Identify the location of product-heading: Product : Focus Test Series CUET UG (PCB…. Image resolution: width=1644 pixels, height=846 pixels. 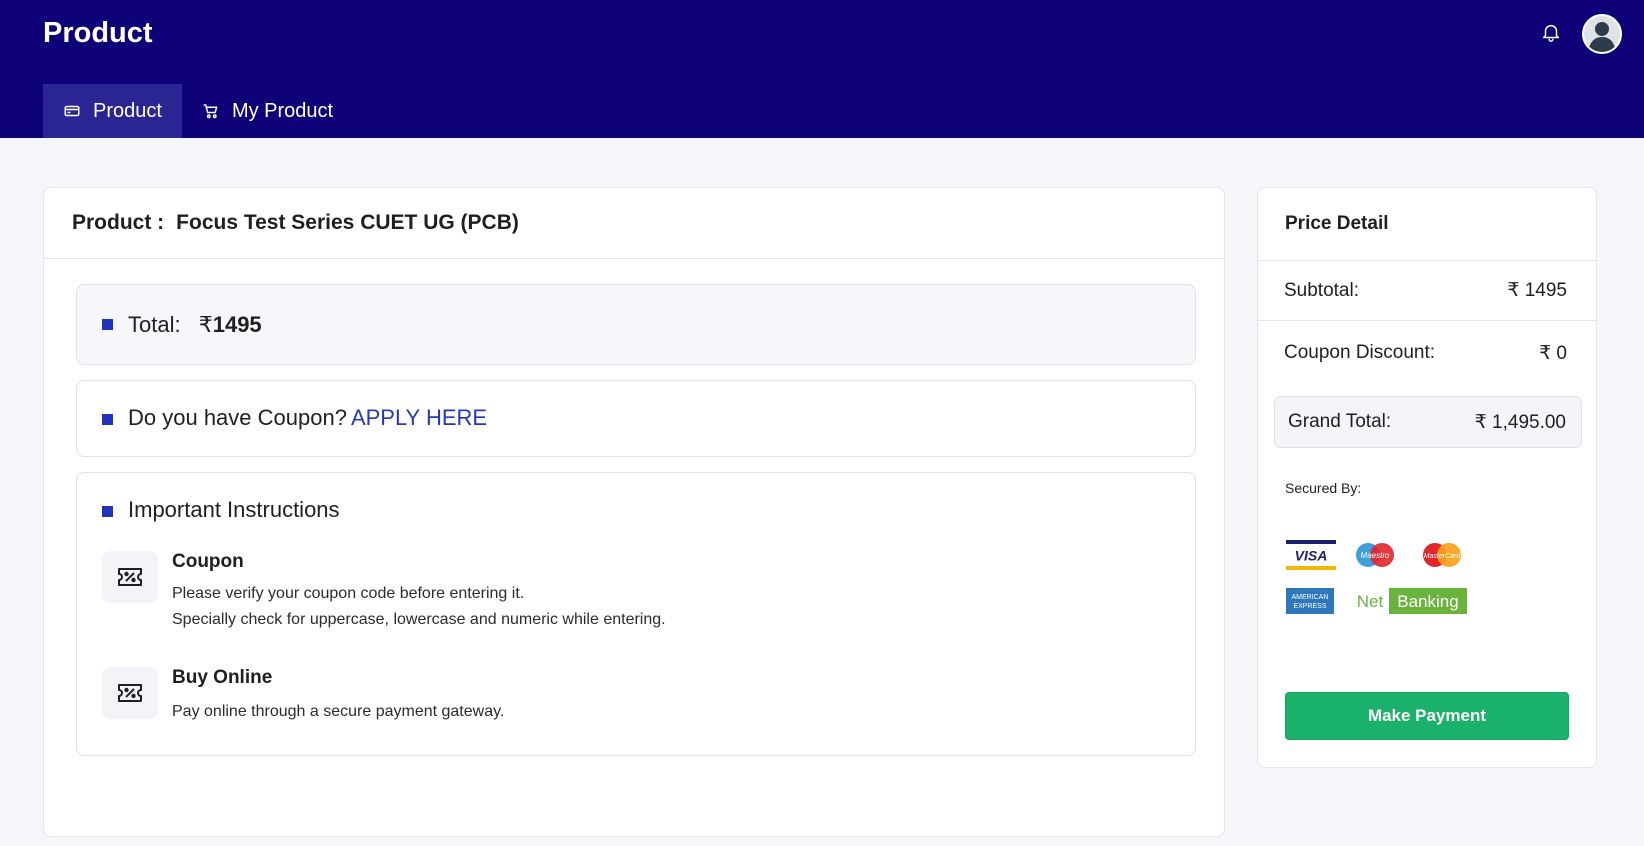
(634, 223).